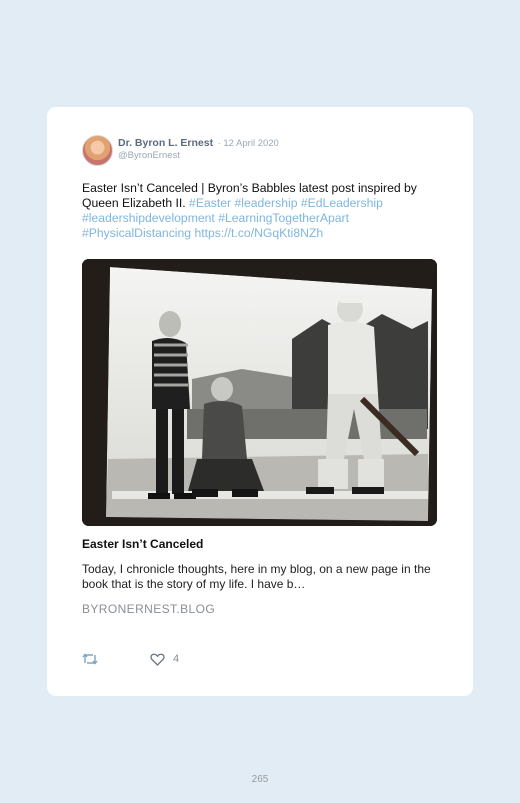 This screenshot has width=520, height=803. I want to click on heart-icon, so click(157, 659).